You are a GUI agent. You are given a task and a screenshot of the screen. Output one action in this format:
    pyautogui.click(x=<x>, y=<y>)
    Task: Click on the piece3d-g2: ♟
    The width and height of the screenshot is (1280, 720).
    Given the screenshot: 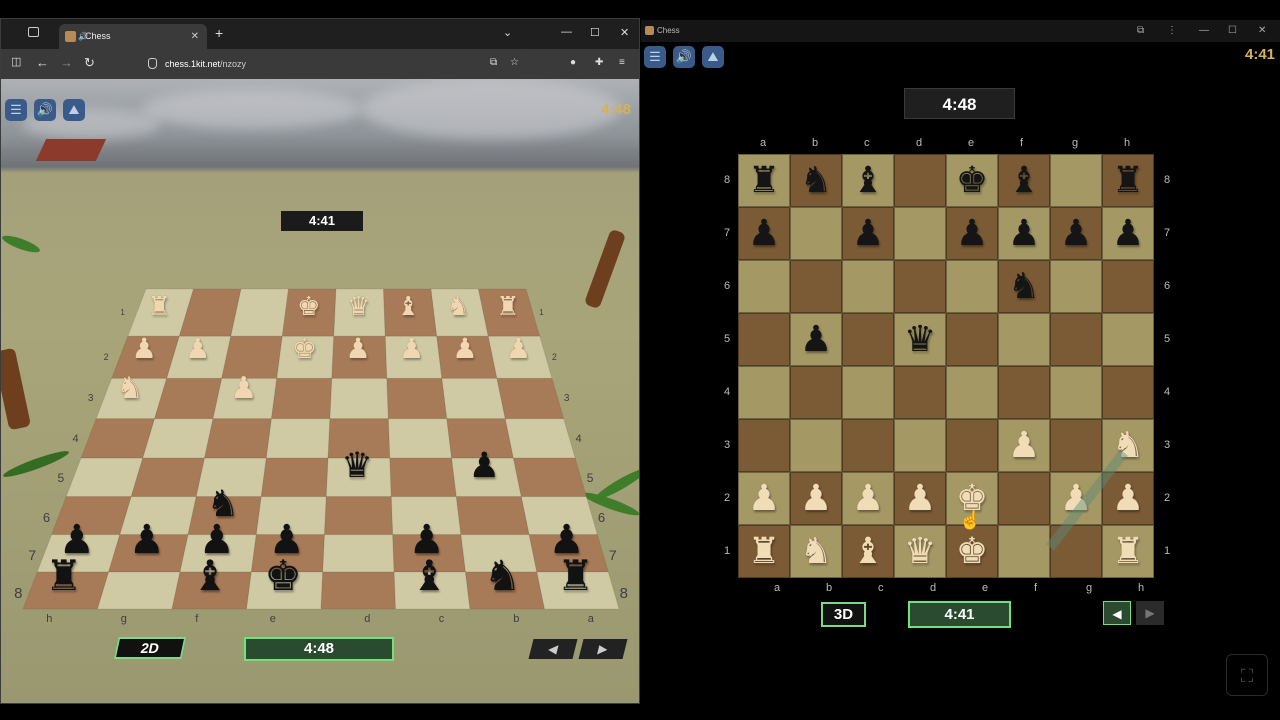 What is the action you would take?
    pyautogui.click(x=197, y=349)
    